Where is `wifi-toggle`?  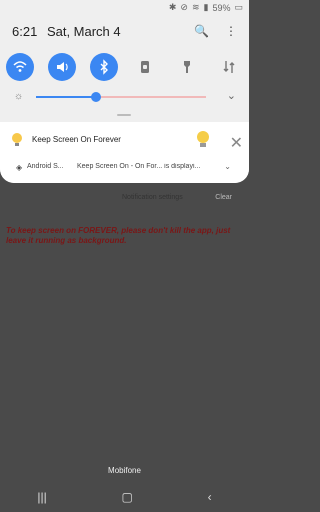
wifi-toggle is located at coordinates (20, 67).